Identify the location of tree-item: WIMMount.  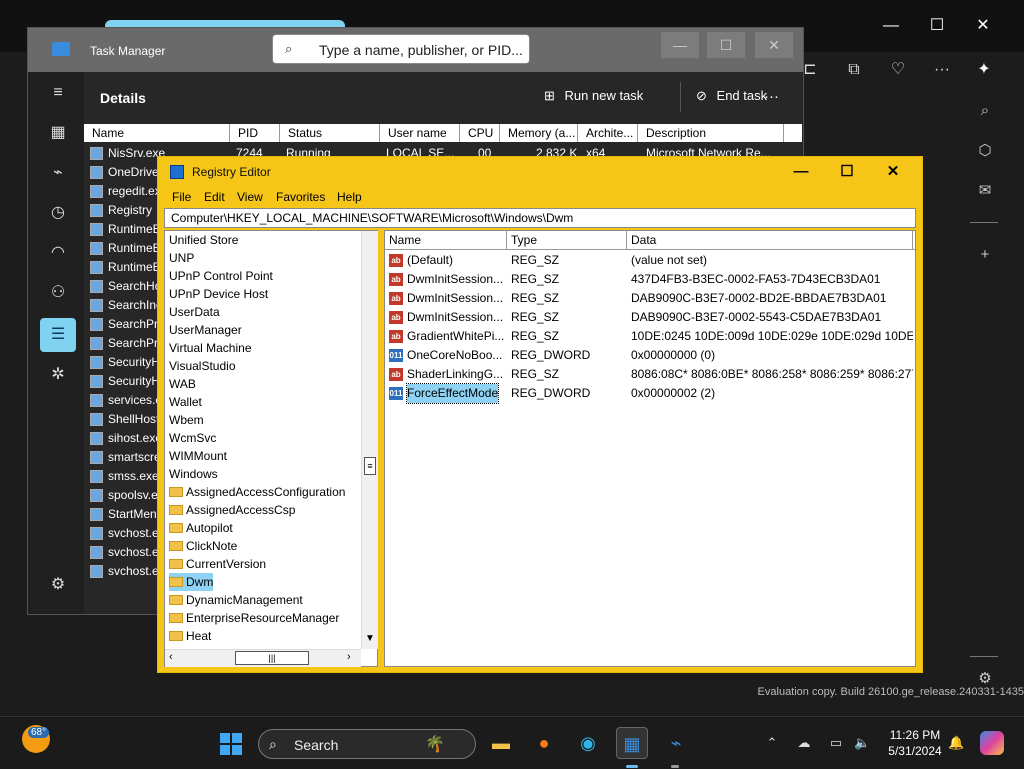
(198, 456).